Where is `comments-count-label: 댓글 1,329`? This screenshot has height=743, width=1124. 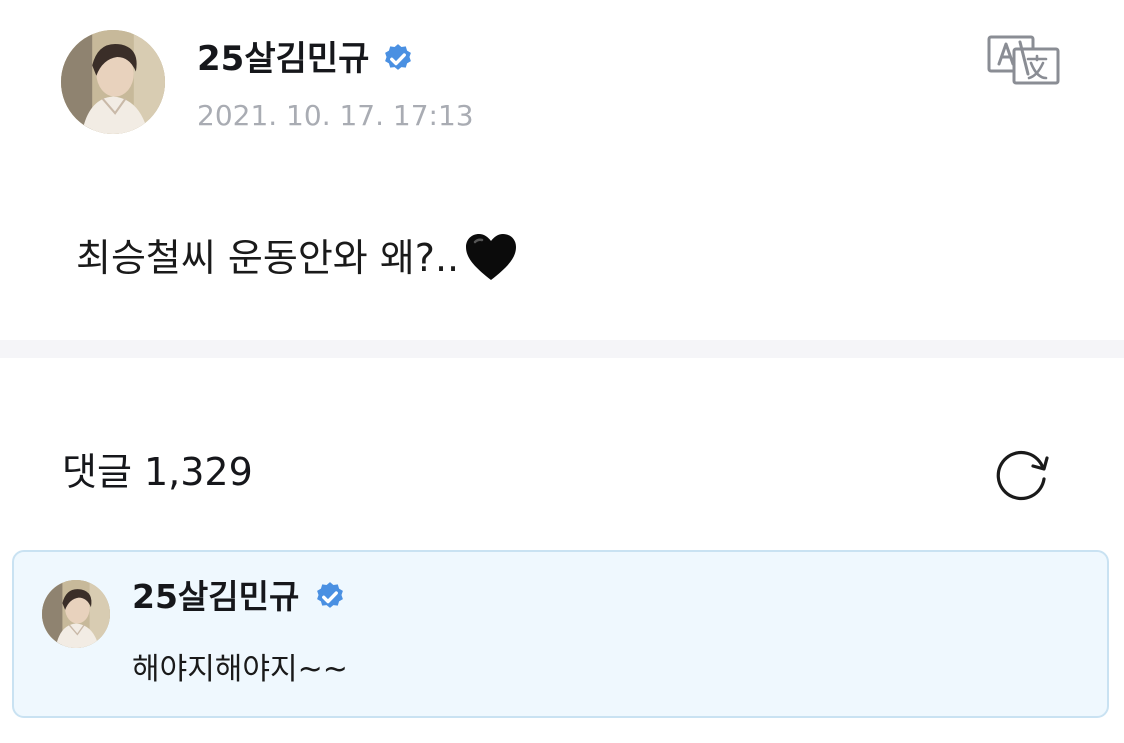 comments-count-label: 댓글 1,329 is located at coordinates (157, 472).